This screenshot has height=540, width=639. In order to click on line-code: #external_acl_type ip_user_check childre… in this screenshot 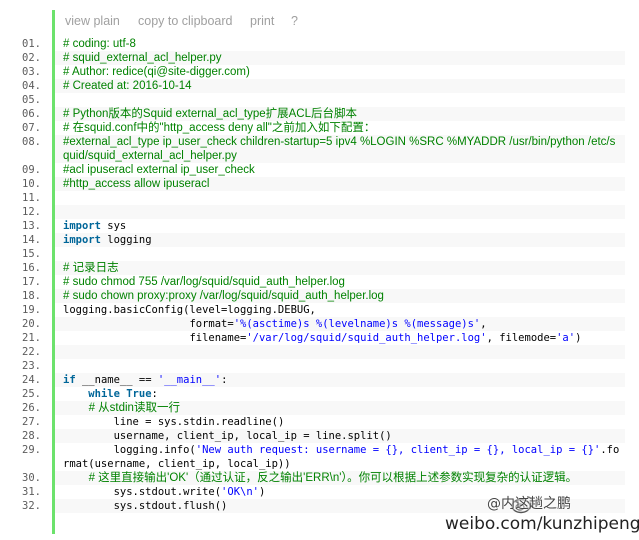, I will do `click(340, 149)`.